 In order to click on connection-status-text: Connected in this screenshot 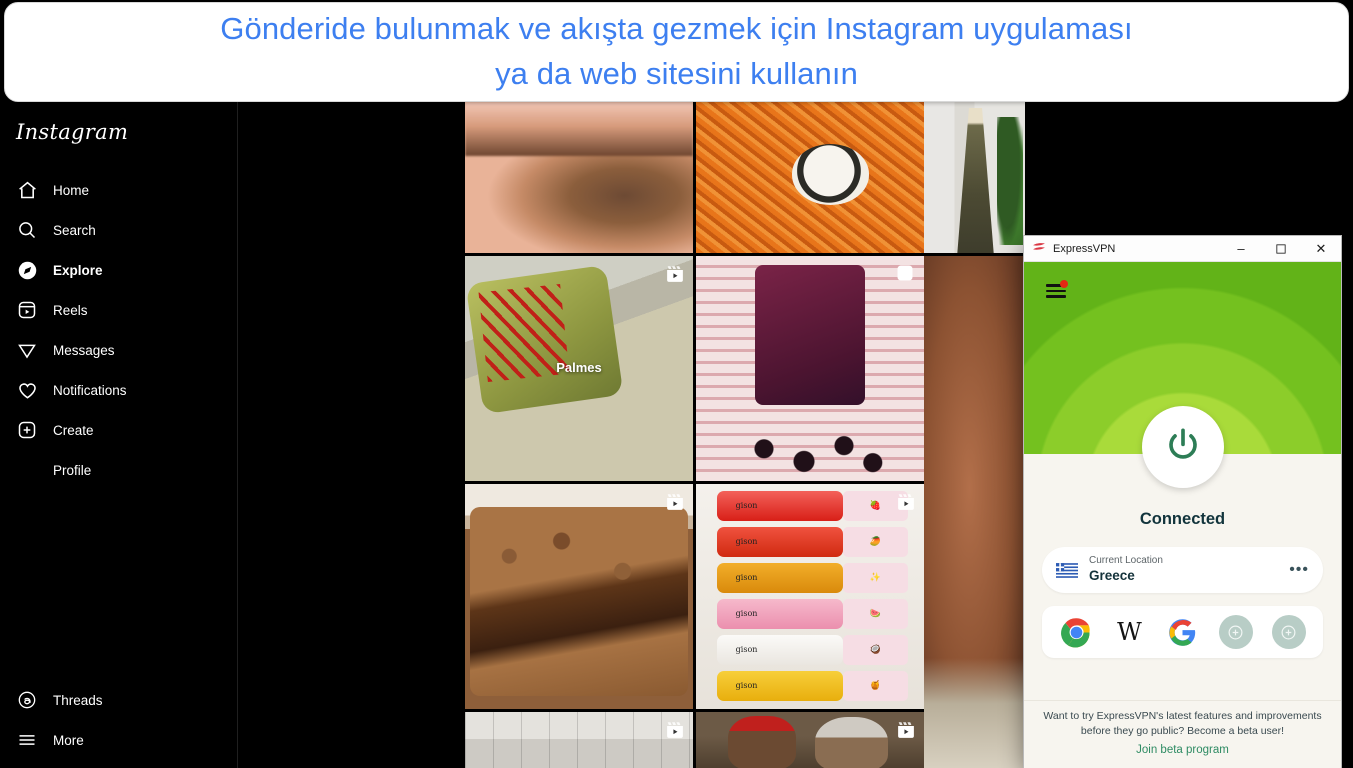, I will do `click(1182, 519)`.